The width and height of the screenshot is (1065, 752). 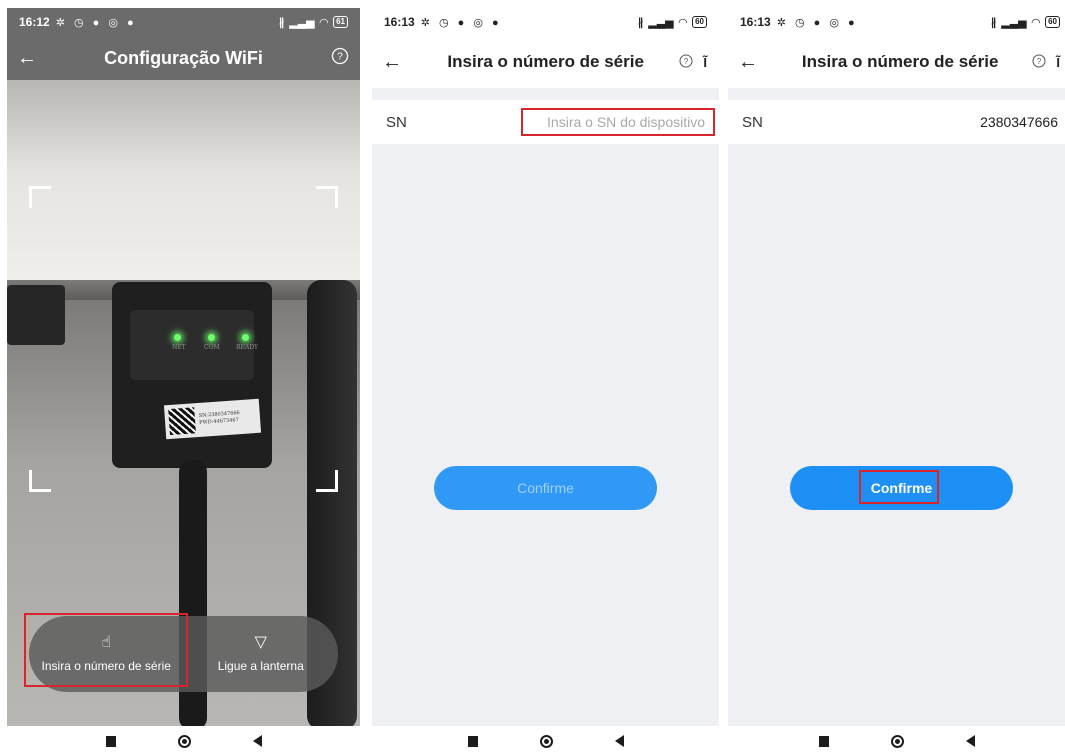 What do you see at coordinates (182, 421) in the screenshot?
I see `qr-code-icon` at bounding box center [182, 421].